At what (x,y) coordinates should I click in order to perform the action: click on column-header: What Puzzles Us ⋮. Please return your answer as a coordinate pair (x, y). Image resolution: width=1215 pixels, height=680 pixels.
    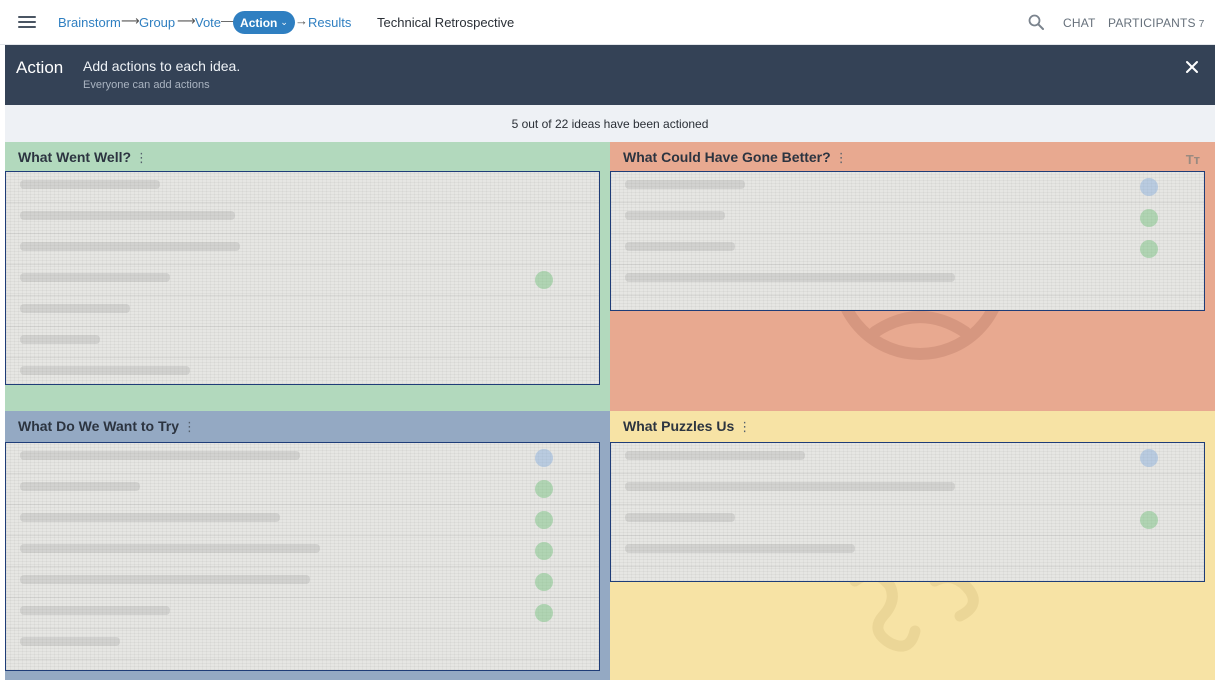
    Looking at the image, I should click on (687, 426).